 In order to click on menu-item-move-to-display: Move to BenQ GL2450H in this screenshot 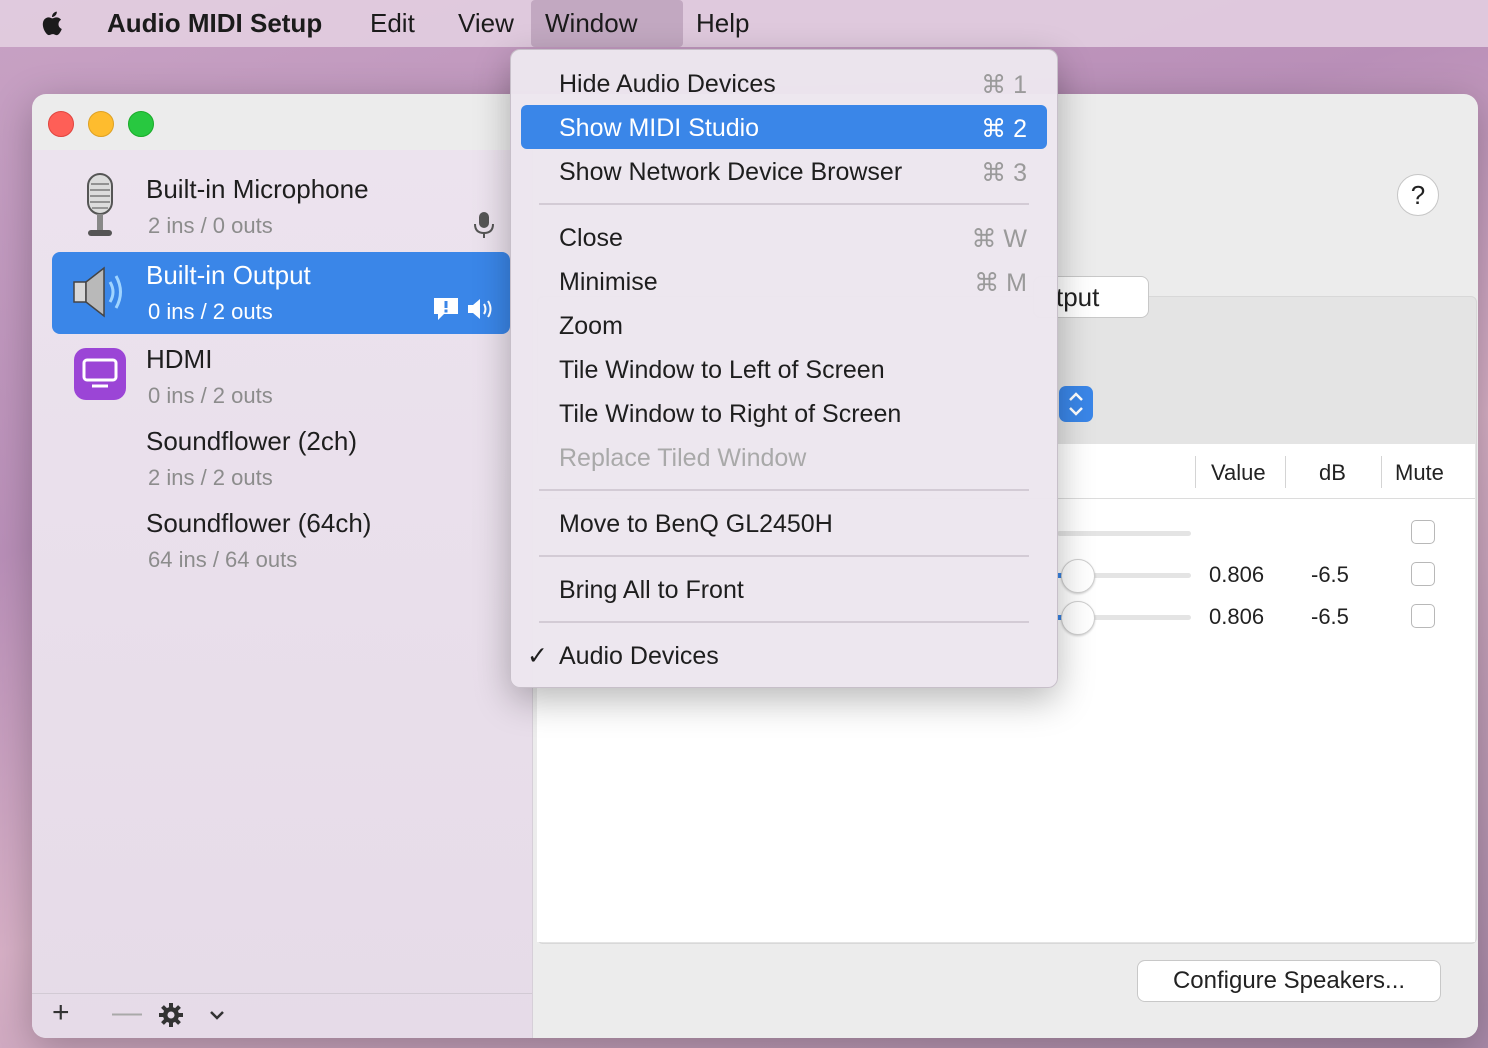, I will do `click(784, 523)`.